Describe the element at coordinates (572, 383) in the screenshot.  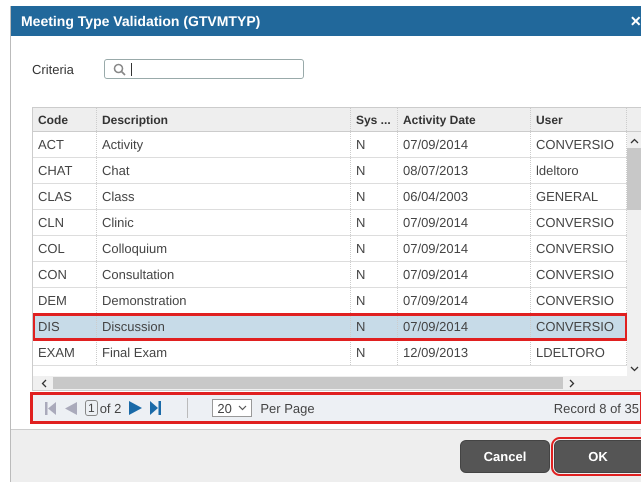
I see `scroll-right-icon` at that location.